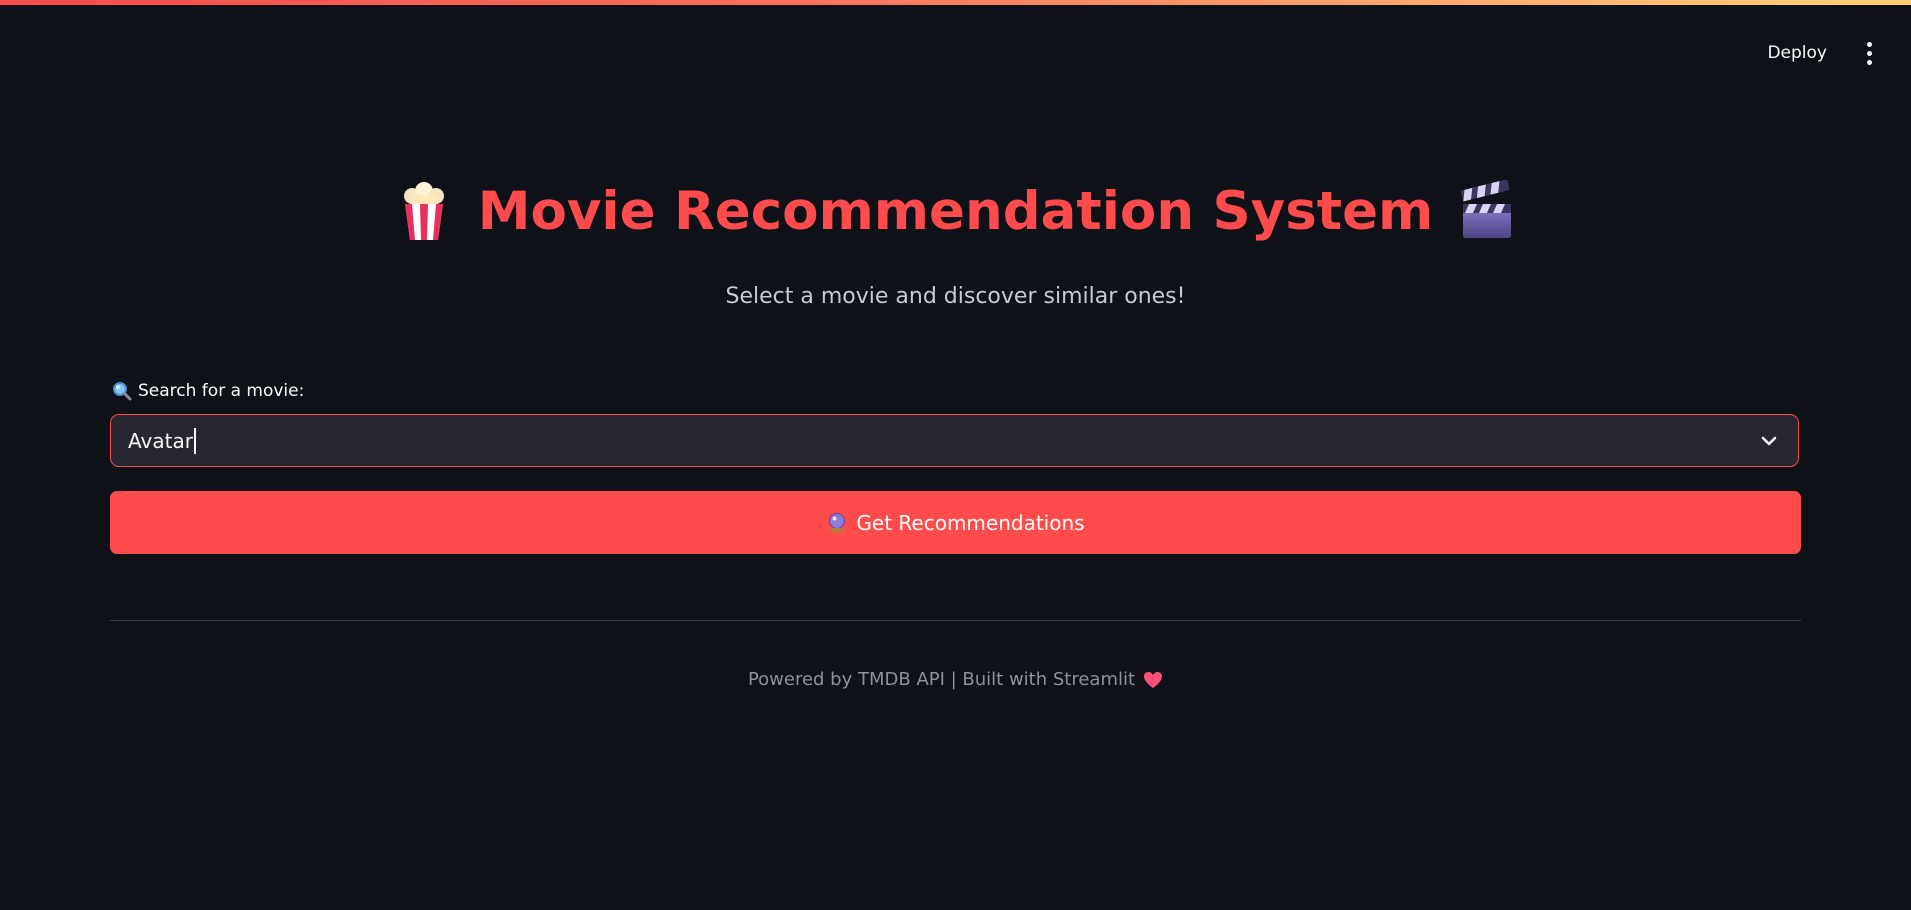  I want to click on search-label-text: Search for a movie:, so click(221, 391).